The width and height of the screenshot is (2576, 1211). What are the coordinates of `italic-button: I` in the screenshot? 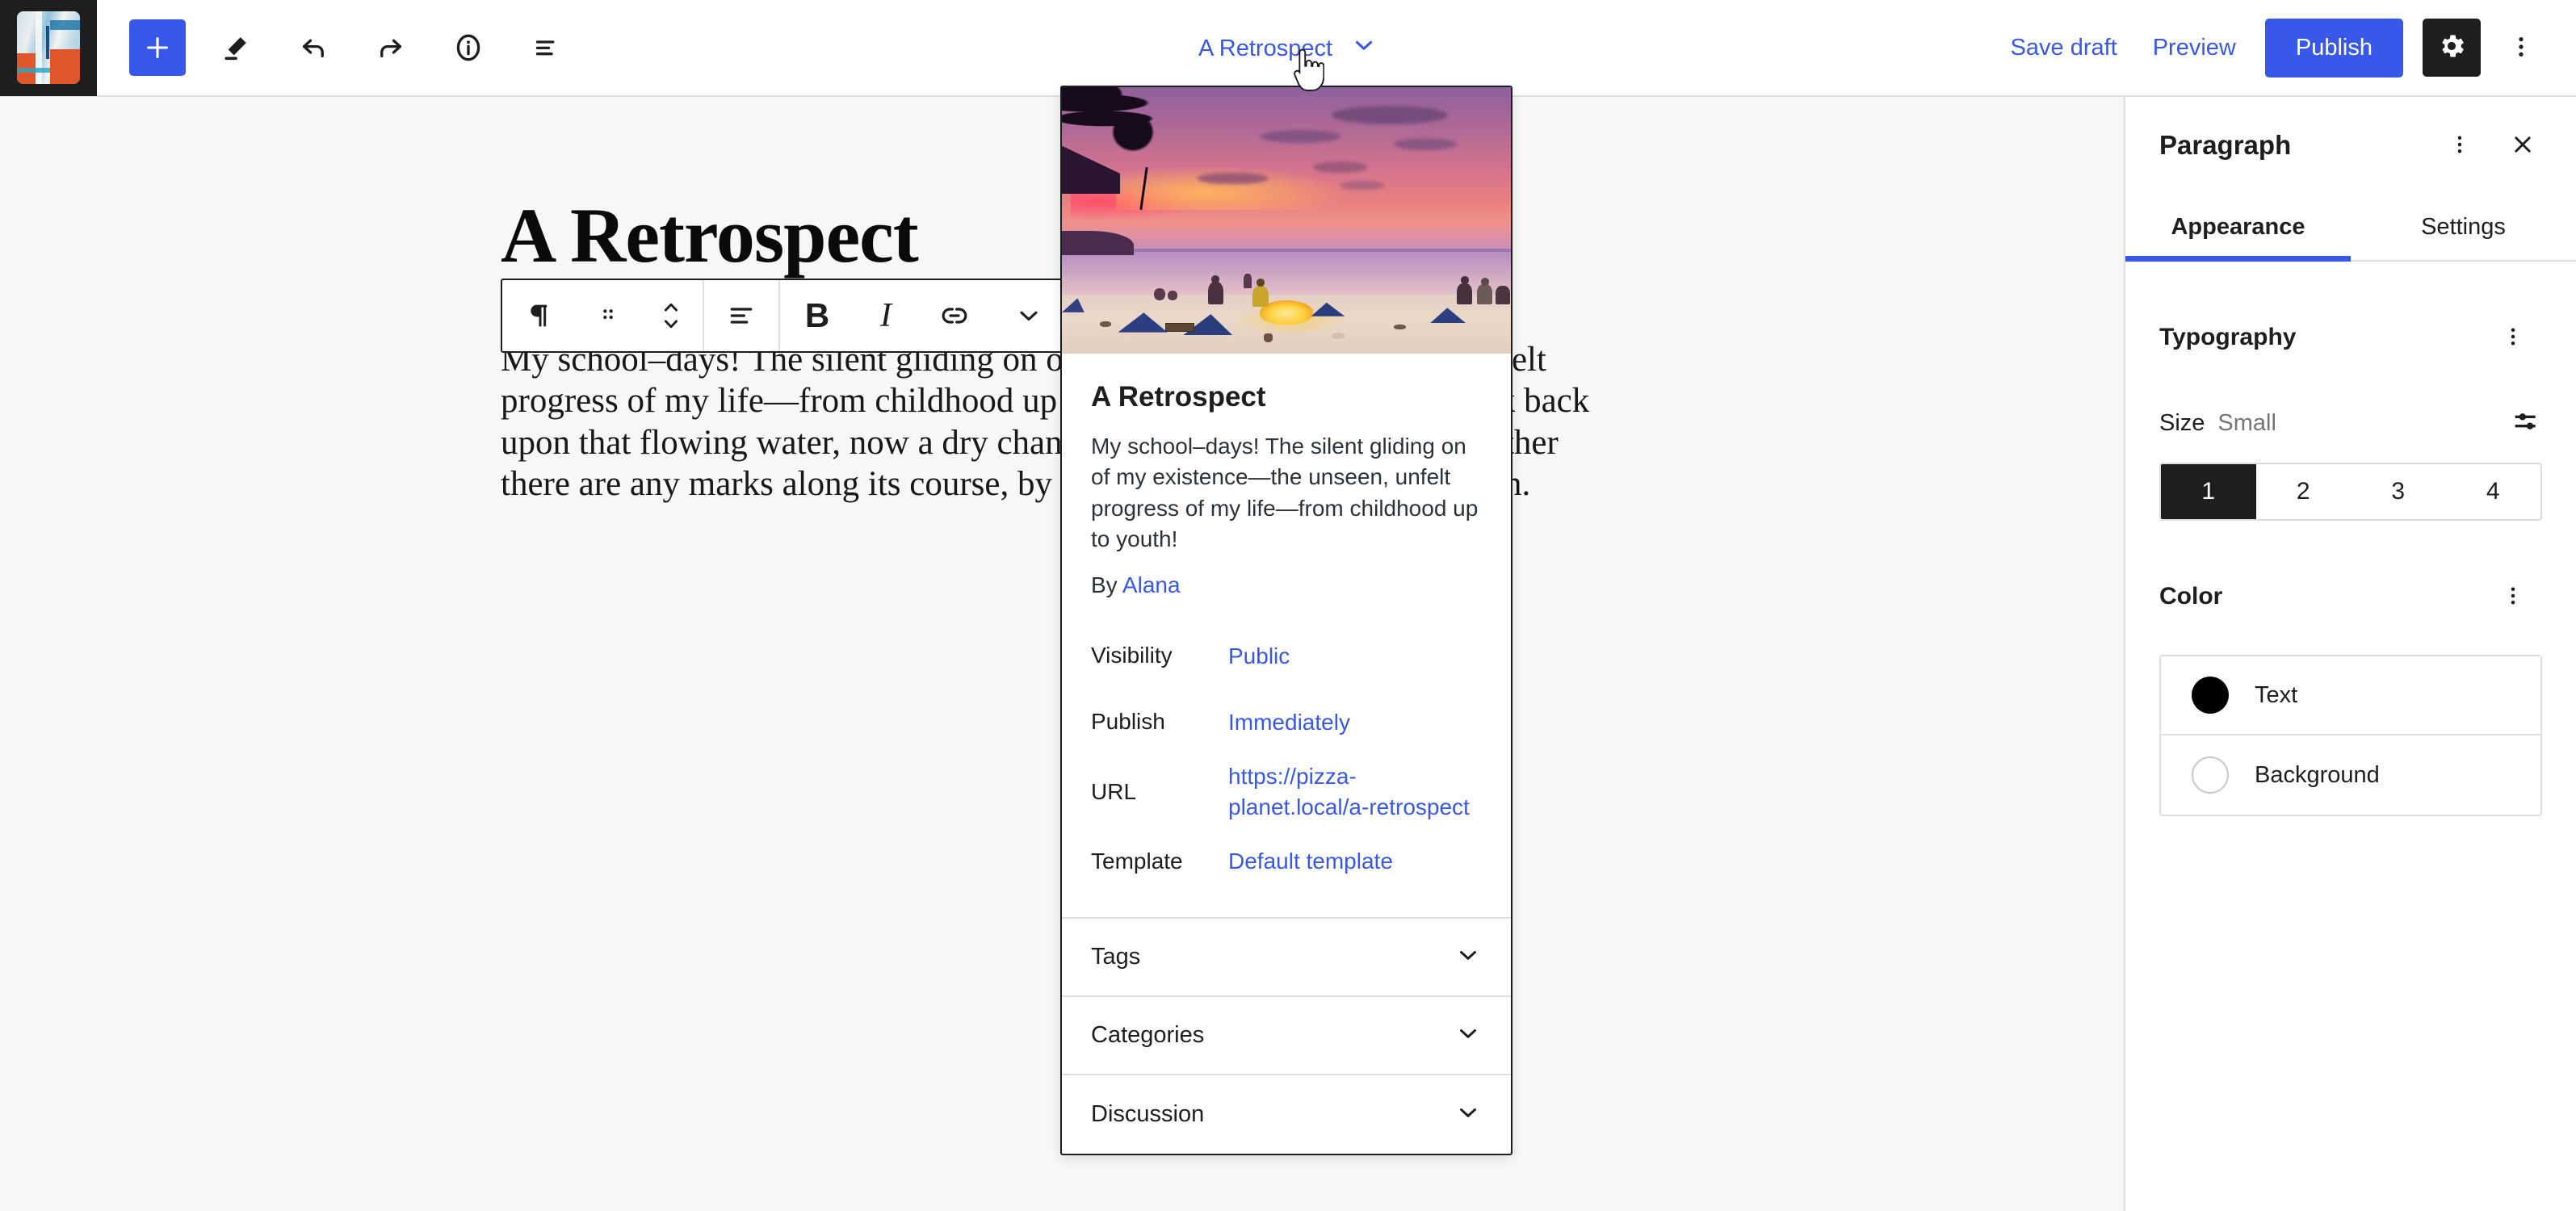 It's located at (885, 315).